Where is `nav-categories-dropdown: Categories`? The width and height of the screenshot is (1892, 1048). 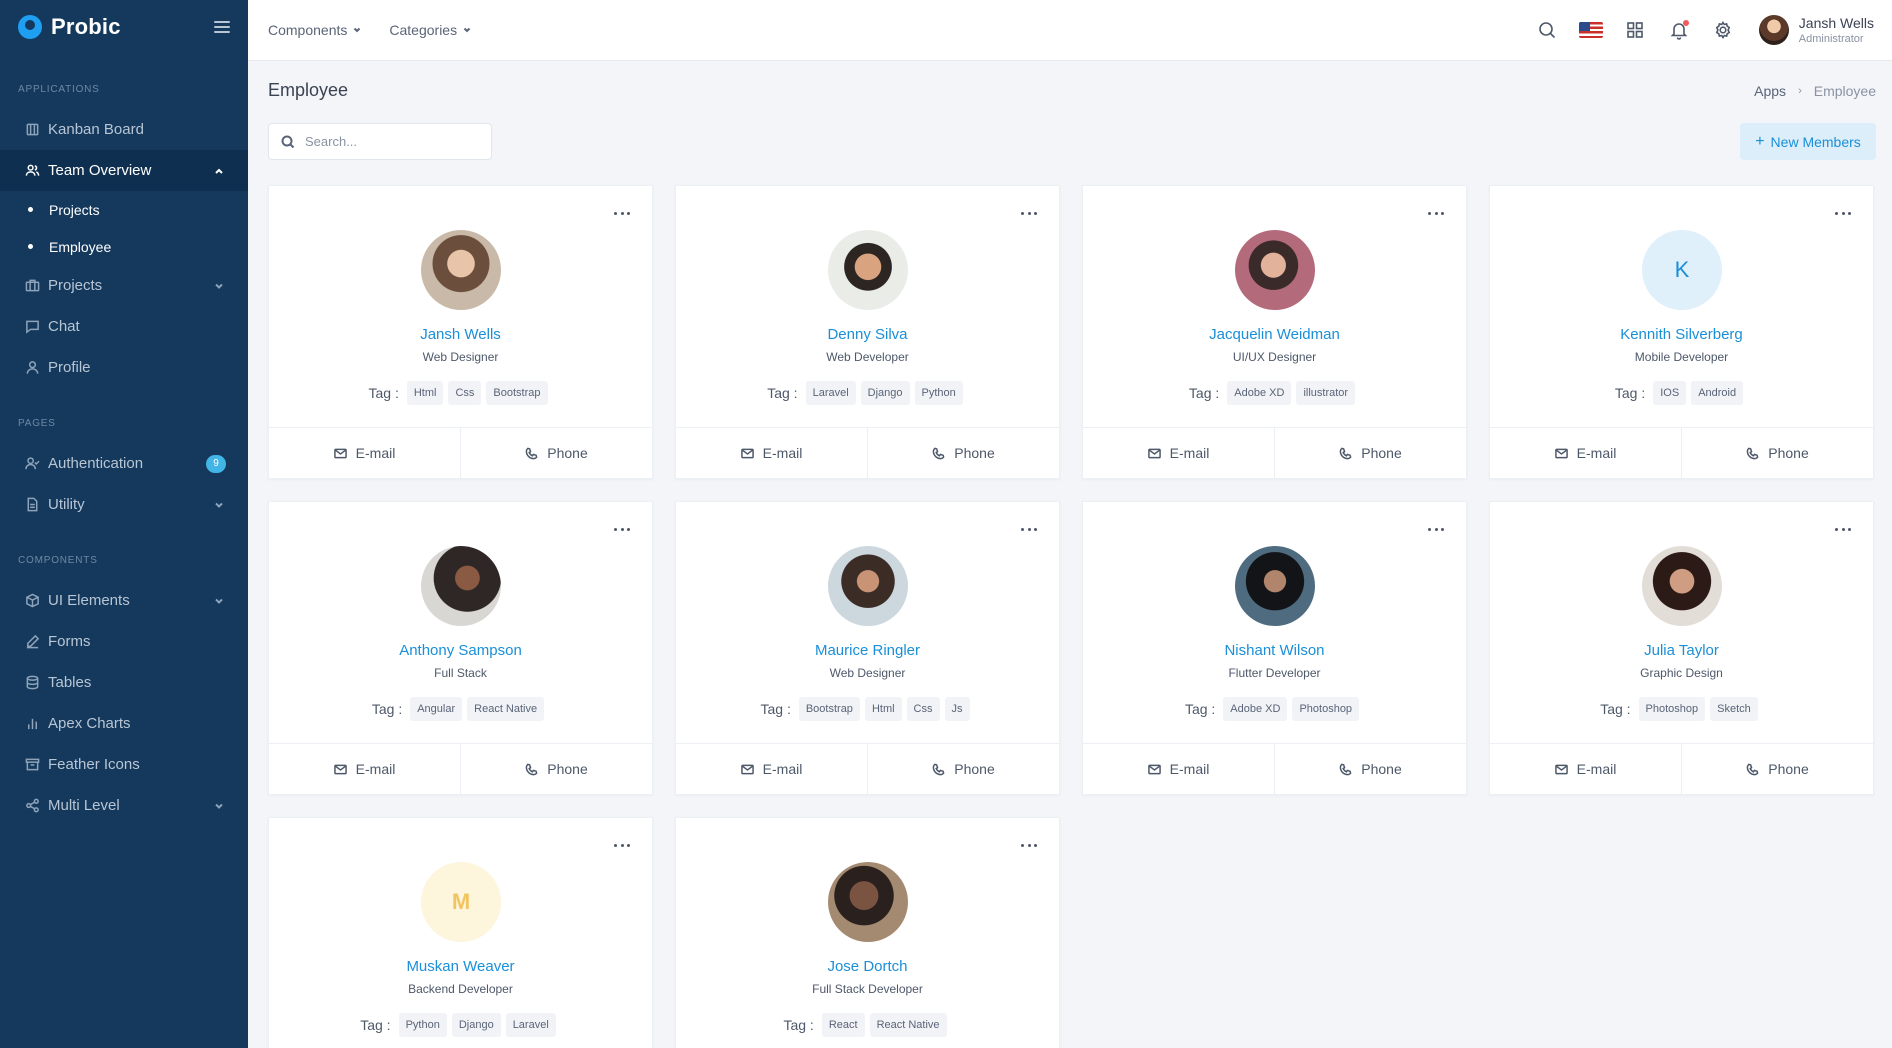
nav-categories-dropdown: Categories is located at coordinates (430, 30).